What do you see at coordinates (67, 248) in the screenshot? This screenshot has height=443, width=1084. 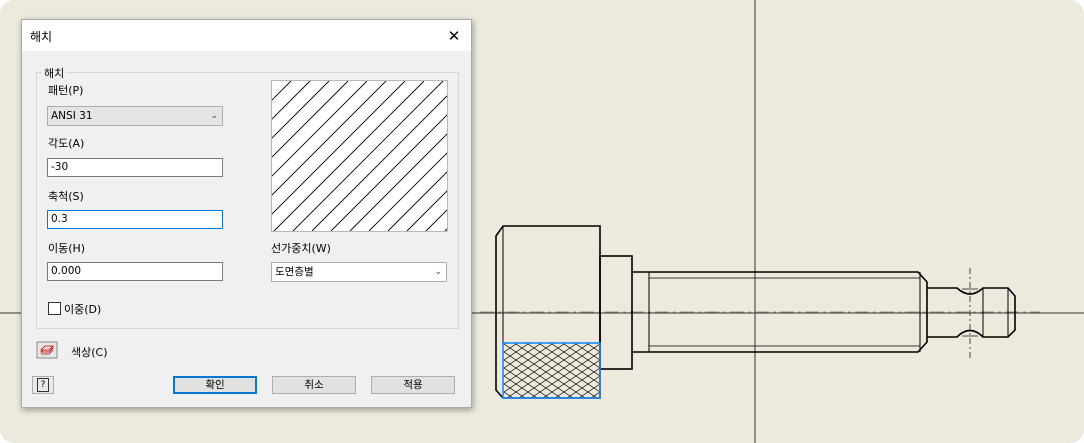 I see `offset-label: 이동(H)` at bounding box center [67, 248].